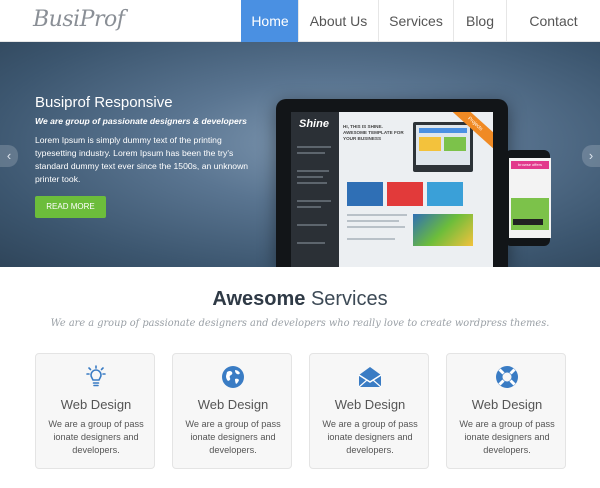  Describe the element at coordinates (79, 19) in the screenshot. I see `site-logo: BusiProf` at that location.